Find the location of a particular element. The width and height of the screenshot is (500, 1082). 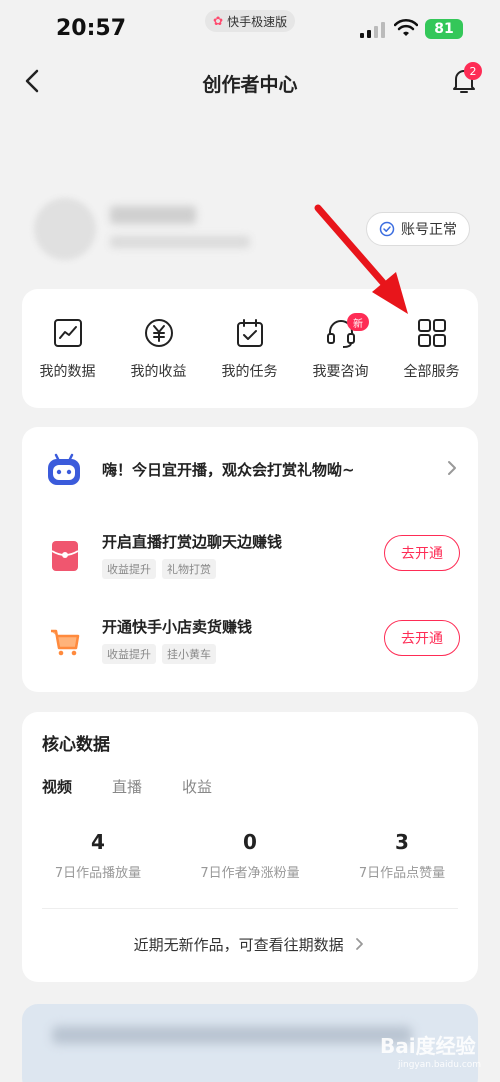

page-title: 创作者中心 is located at coordinates (250, 85).